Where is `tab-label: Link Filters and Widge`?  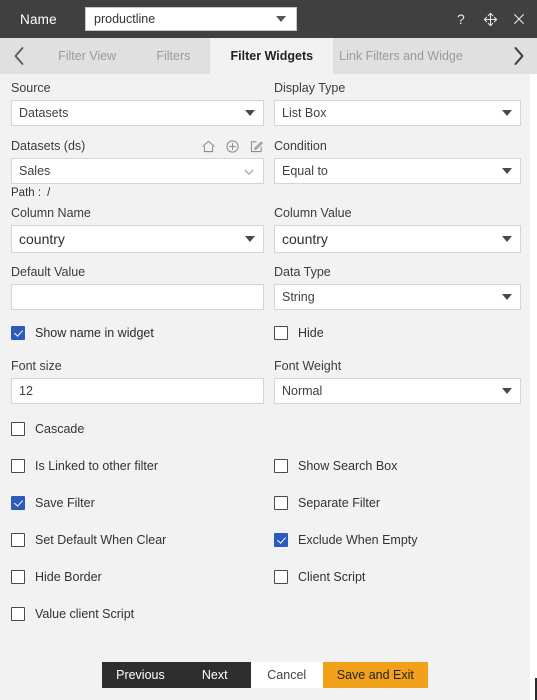 tab-label: Link Filters and Widge is located at coordinates (401, 56).